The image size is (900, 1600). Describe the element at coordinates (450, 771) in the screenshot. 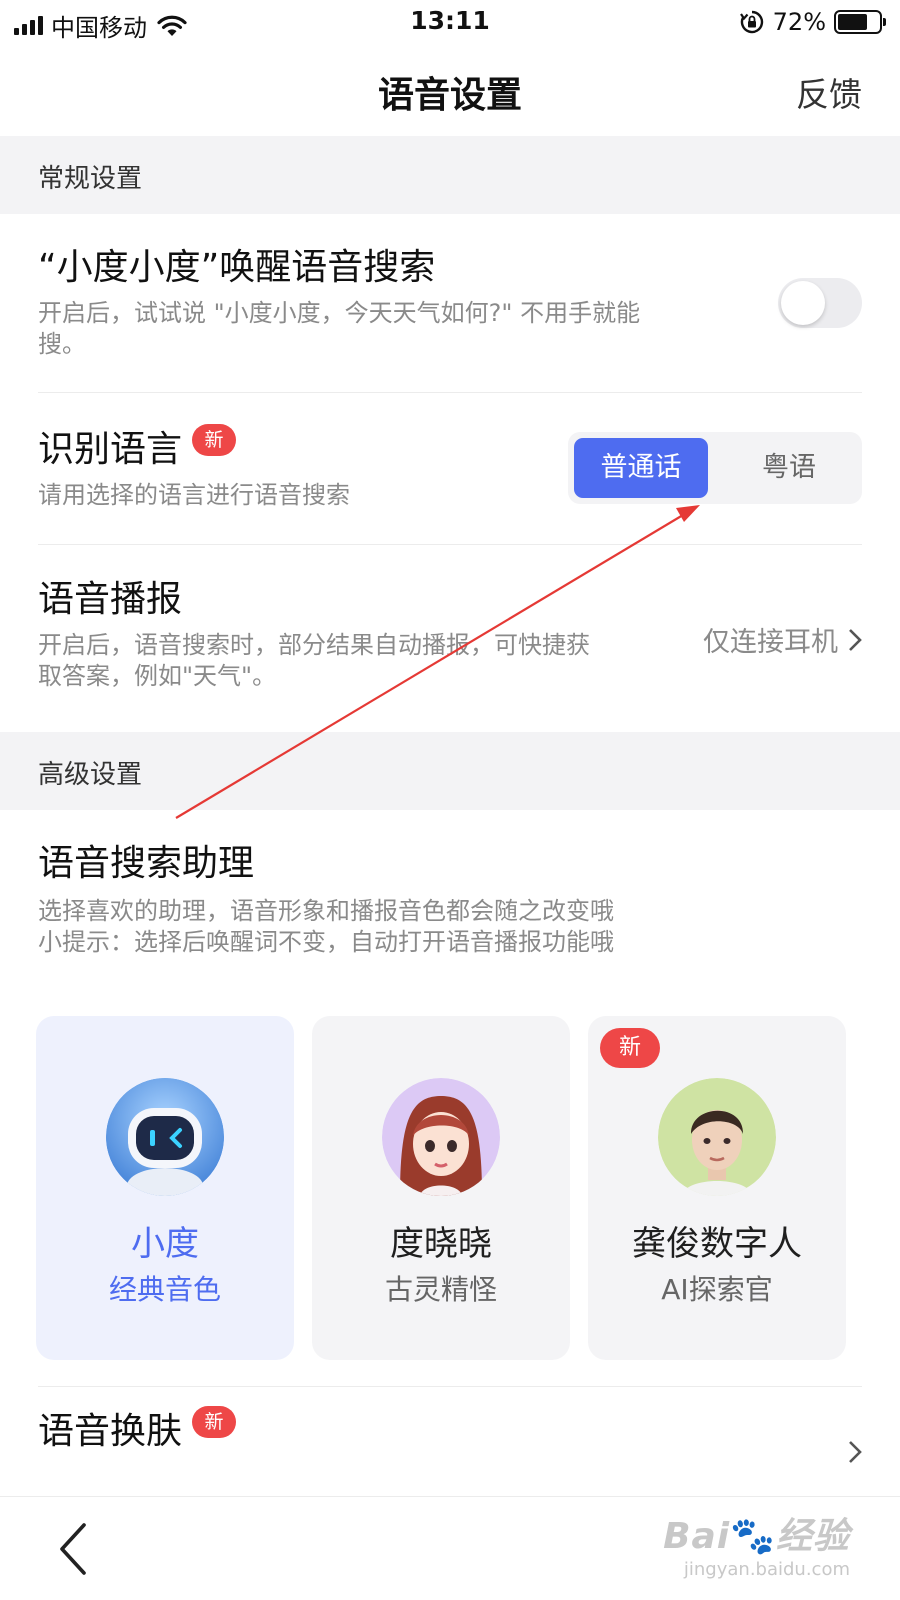

I see `section-header-advanced: 高级设置` at that location.